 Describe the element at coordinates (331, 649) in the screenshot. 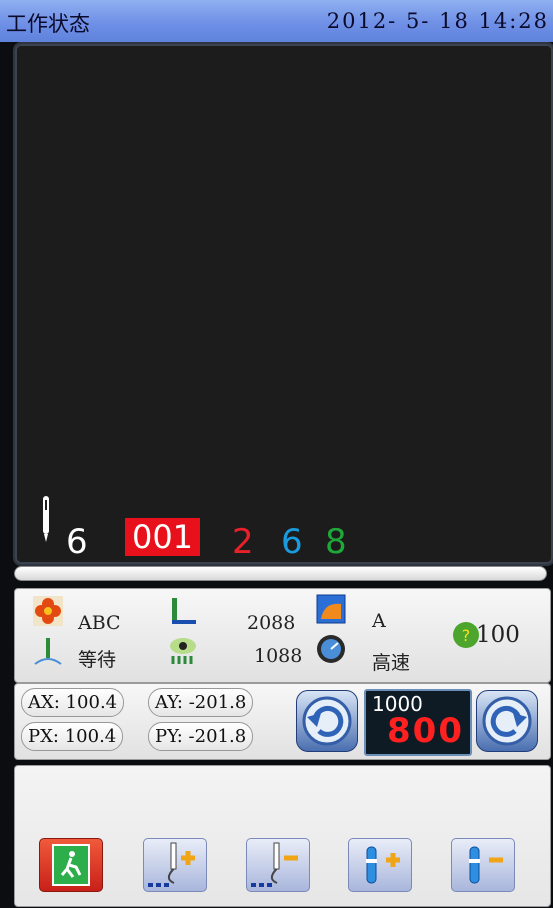

I see `speedometer-icon` at that location.